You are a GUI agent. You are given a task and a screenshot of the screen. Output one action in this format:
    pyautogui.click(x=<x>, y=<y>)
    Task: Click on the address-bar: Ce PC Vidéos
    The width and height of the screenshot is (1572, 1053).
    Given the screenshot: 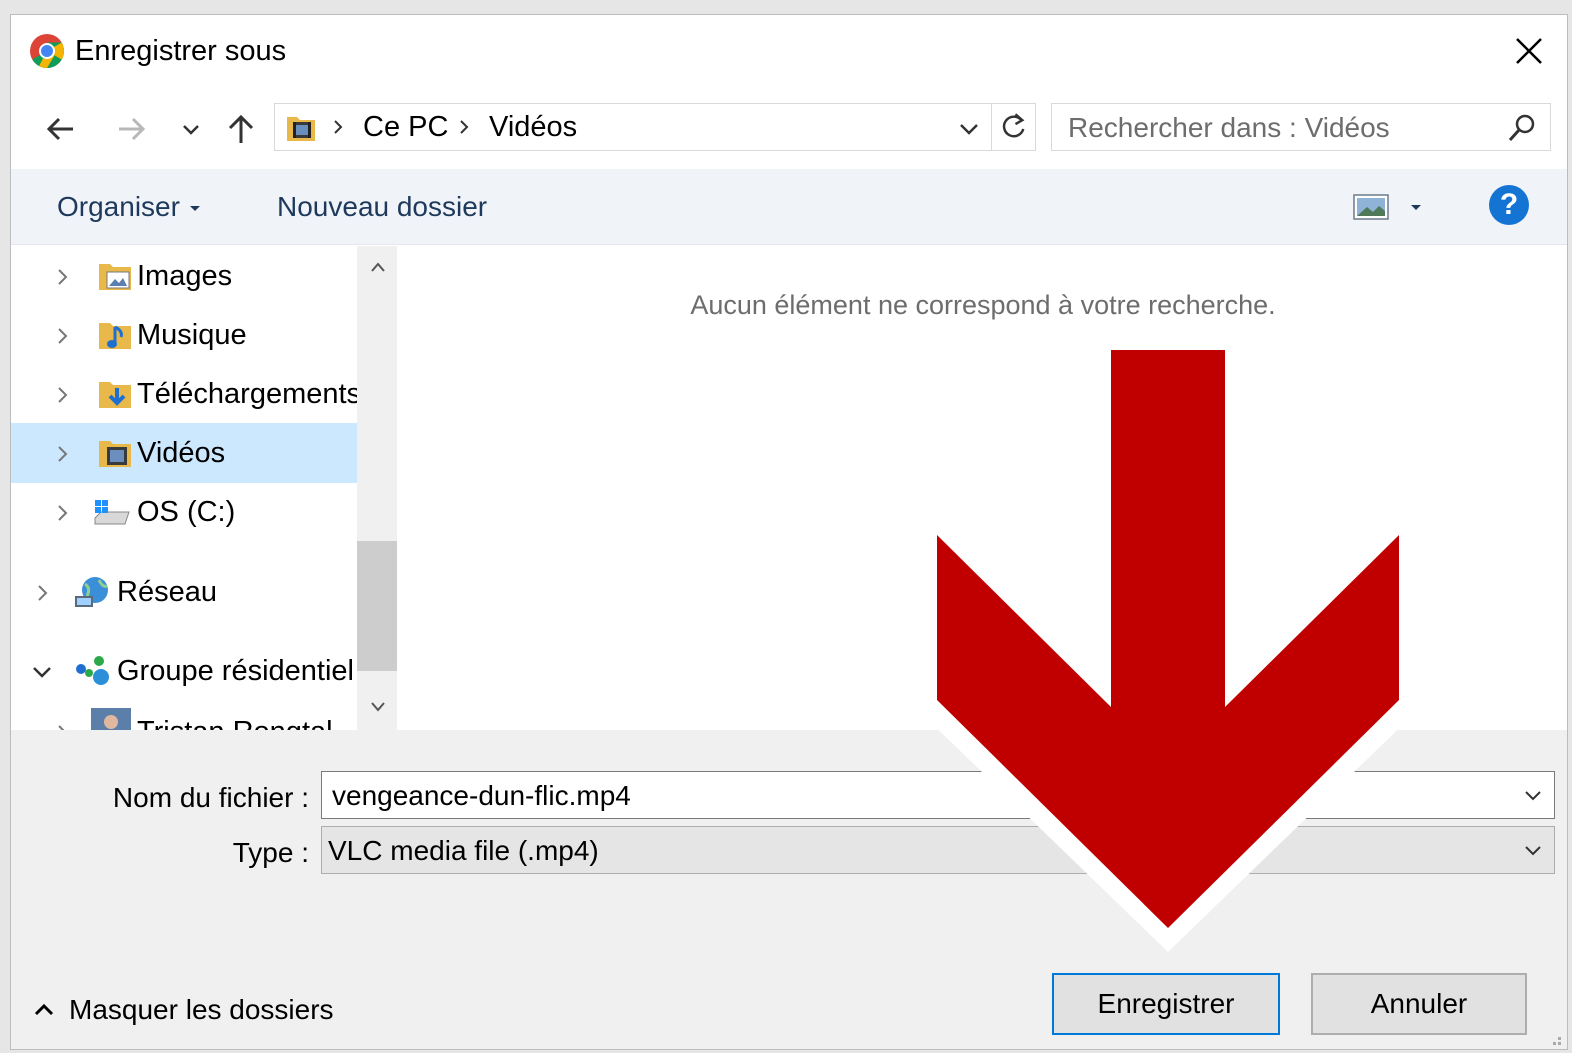 What is the action you would take?
    pyautogui.click(x=655, y=127)
    